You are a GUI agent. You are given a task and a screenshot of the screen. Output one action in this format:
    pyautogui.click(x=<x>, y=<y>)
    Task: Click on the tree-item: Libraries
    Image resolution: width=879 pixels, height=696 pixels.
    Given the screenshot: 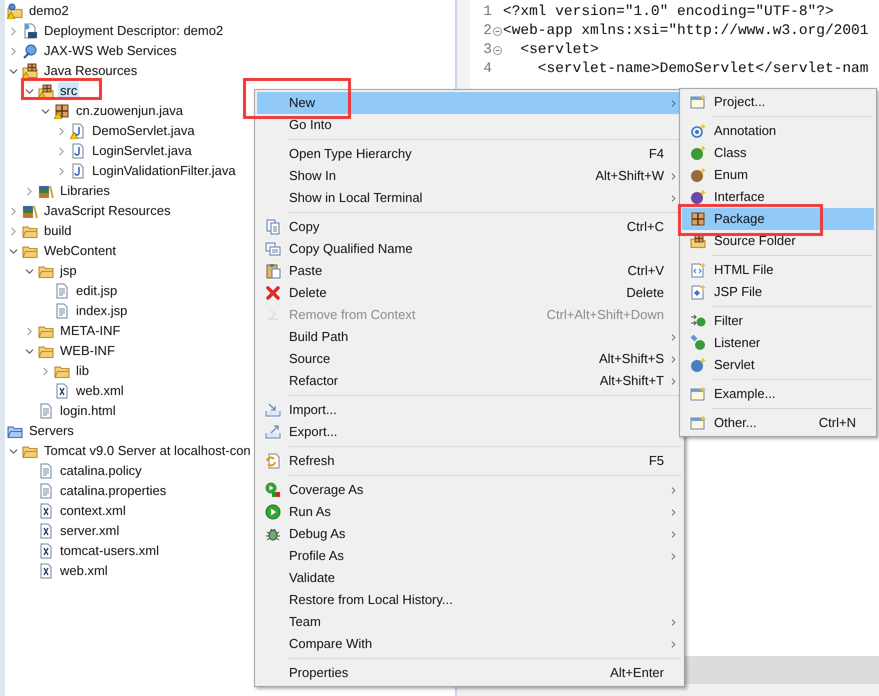 What is the action you would take?
    pyautogui.click(x=85, y=191)
    